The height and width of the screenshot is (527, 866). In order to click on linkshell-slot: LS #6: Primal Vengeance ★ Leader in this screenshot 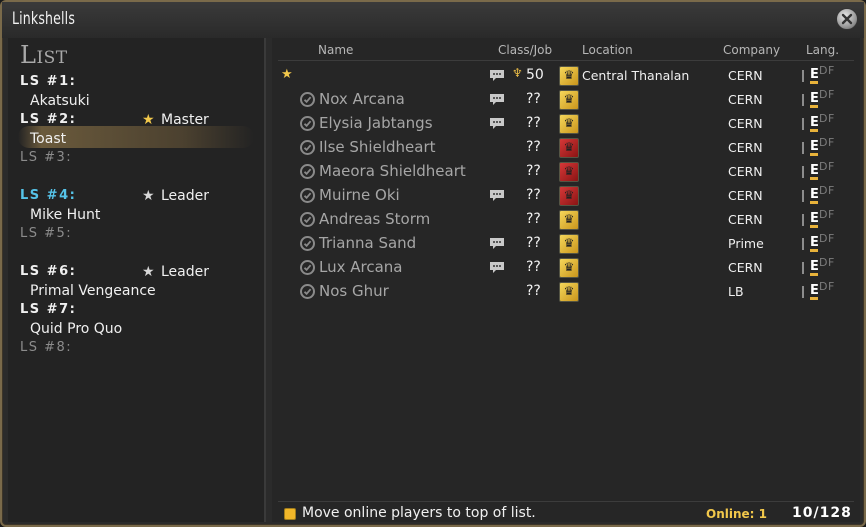, I will do `click(140, 281)`.